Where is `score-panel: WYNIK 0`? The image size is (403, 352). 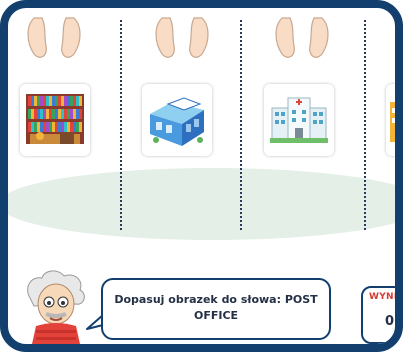
score-panel: WYNIK 0 is located at coordinates (382, 315).